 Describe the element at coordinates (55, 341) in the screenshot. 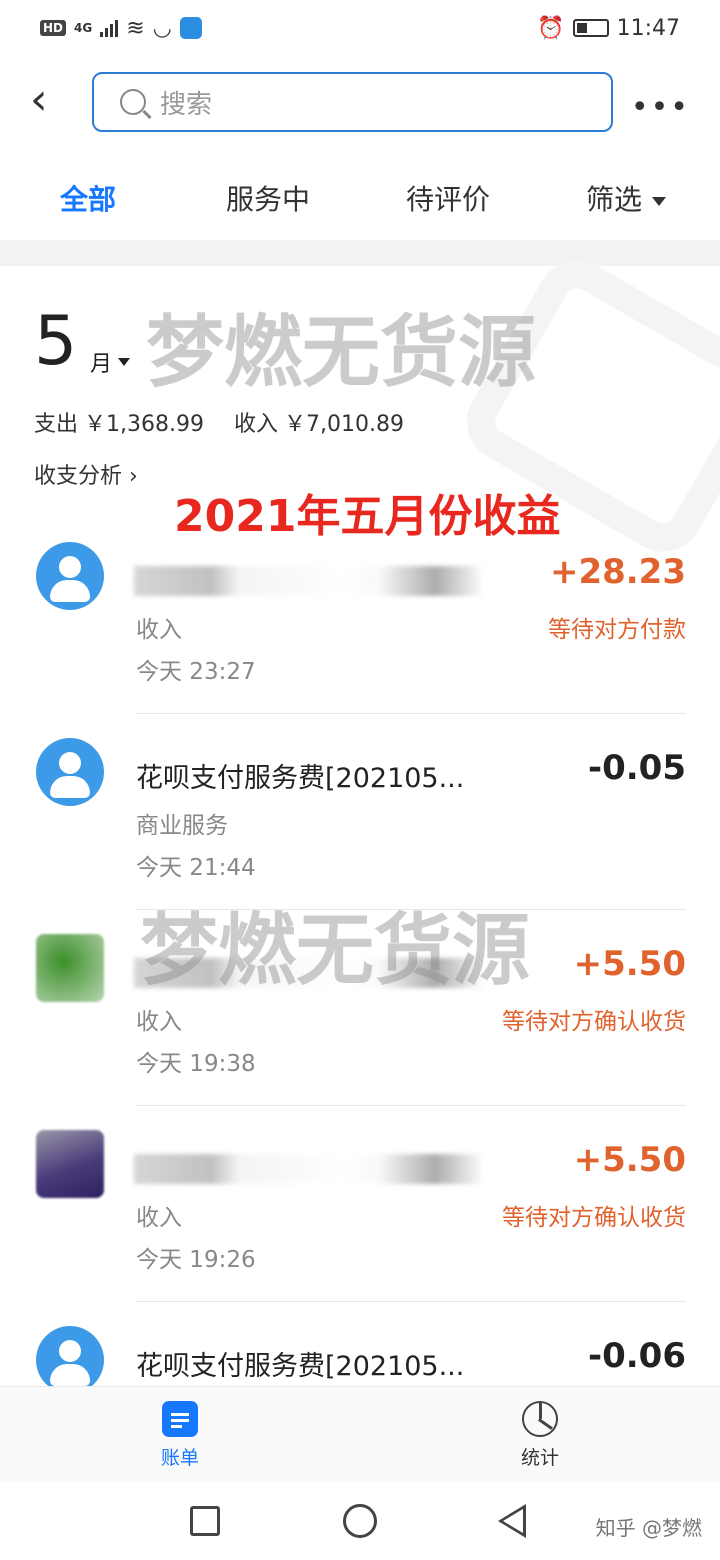

I see `month-number: 5` at that location.